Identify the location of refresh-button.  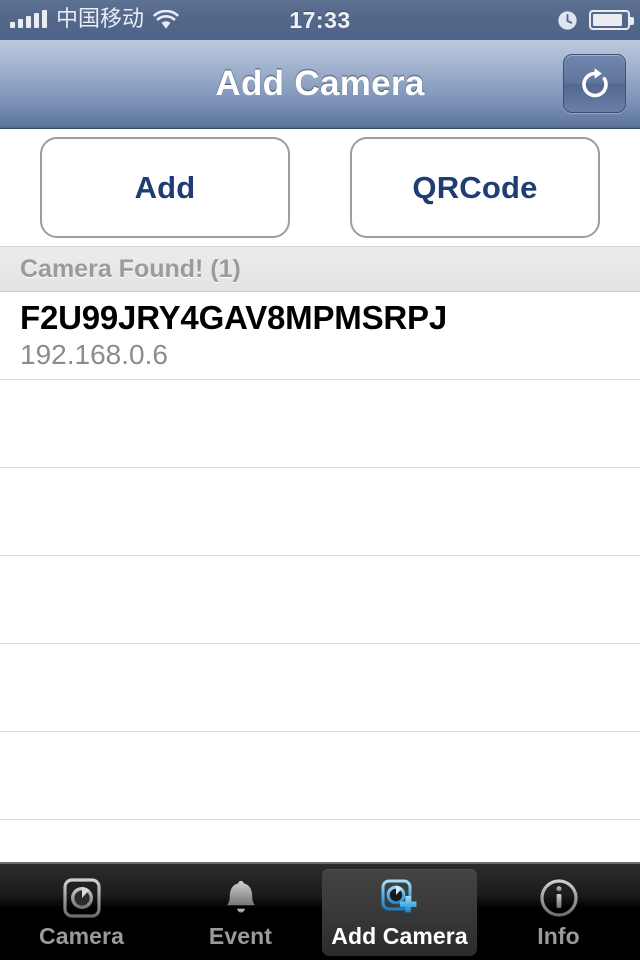
(594, 83).